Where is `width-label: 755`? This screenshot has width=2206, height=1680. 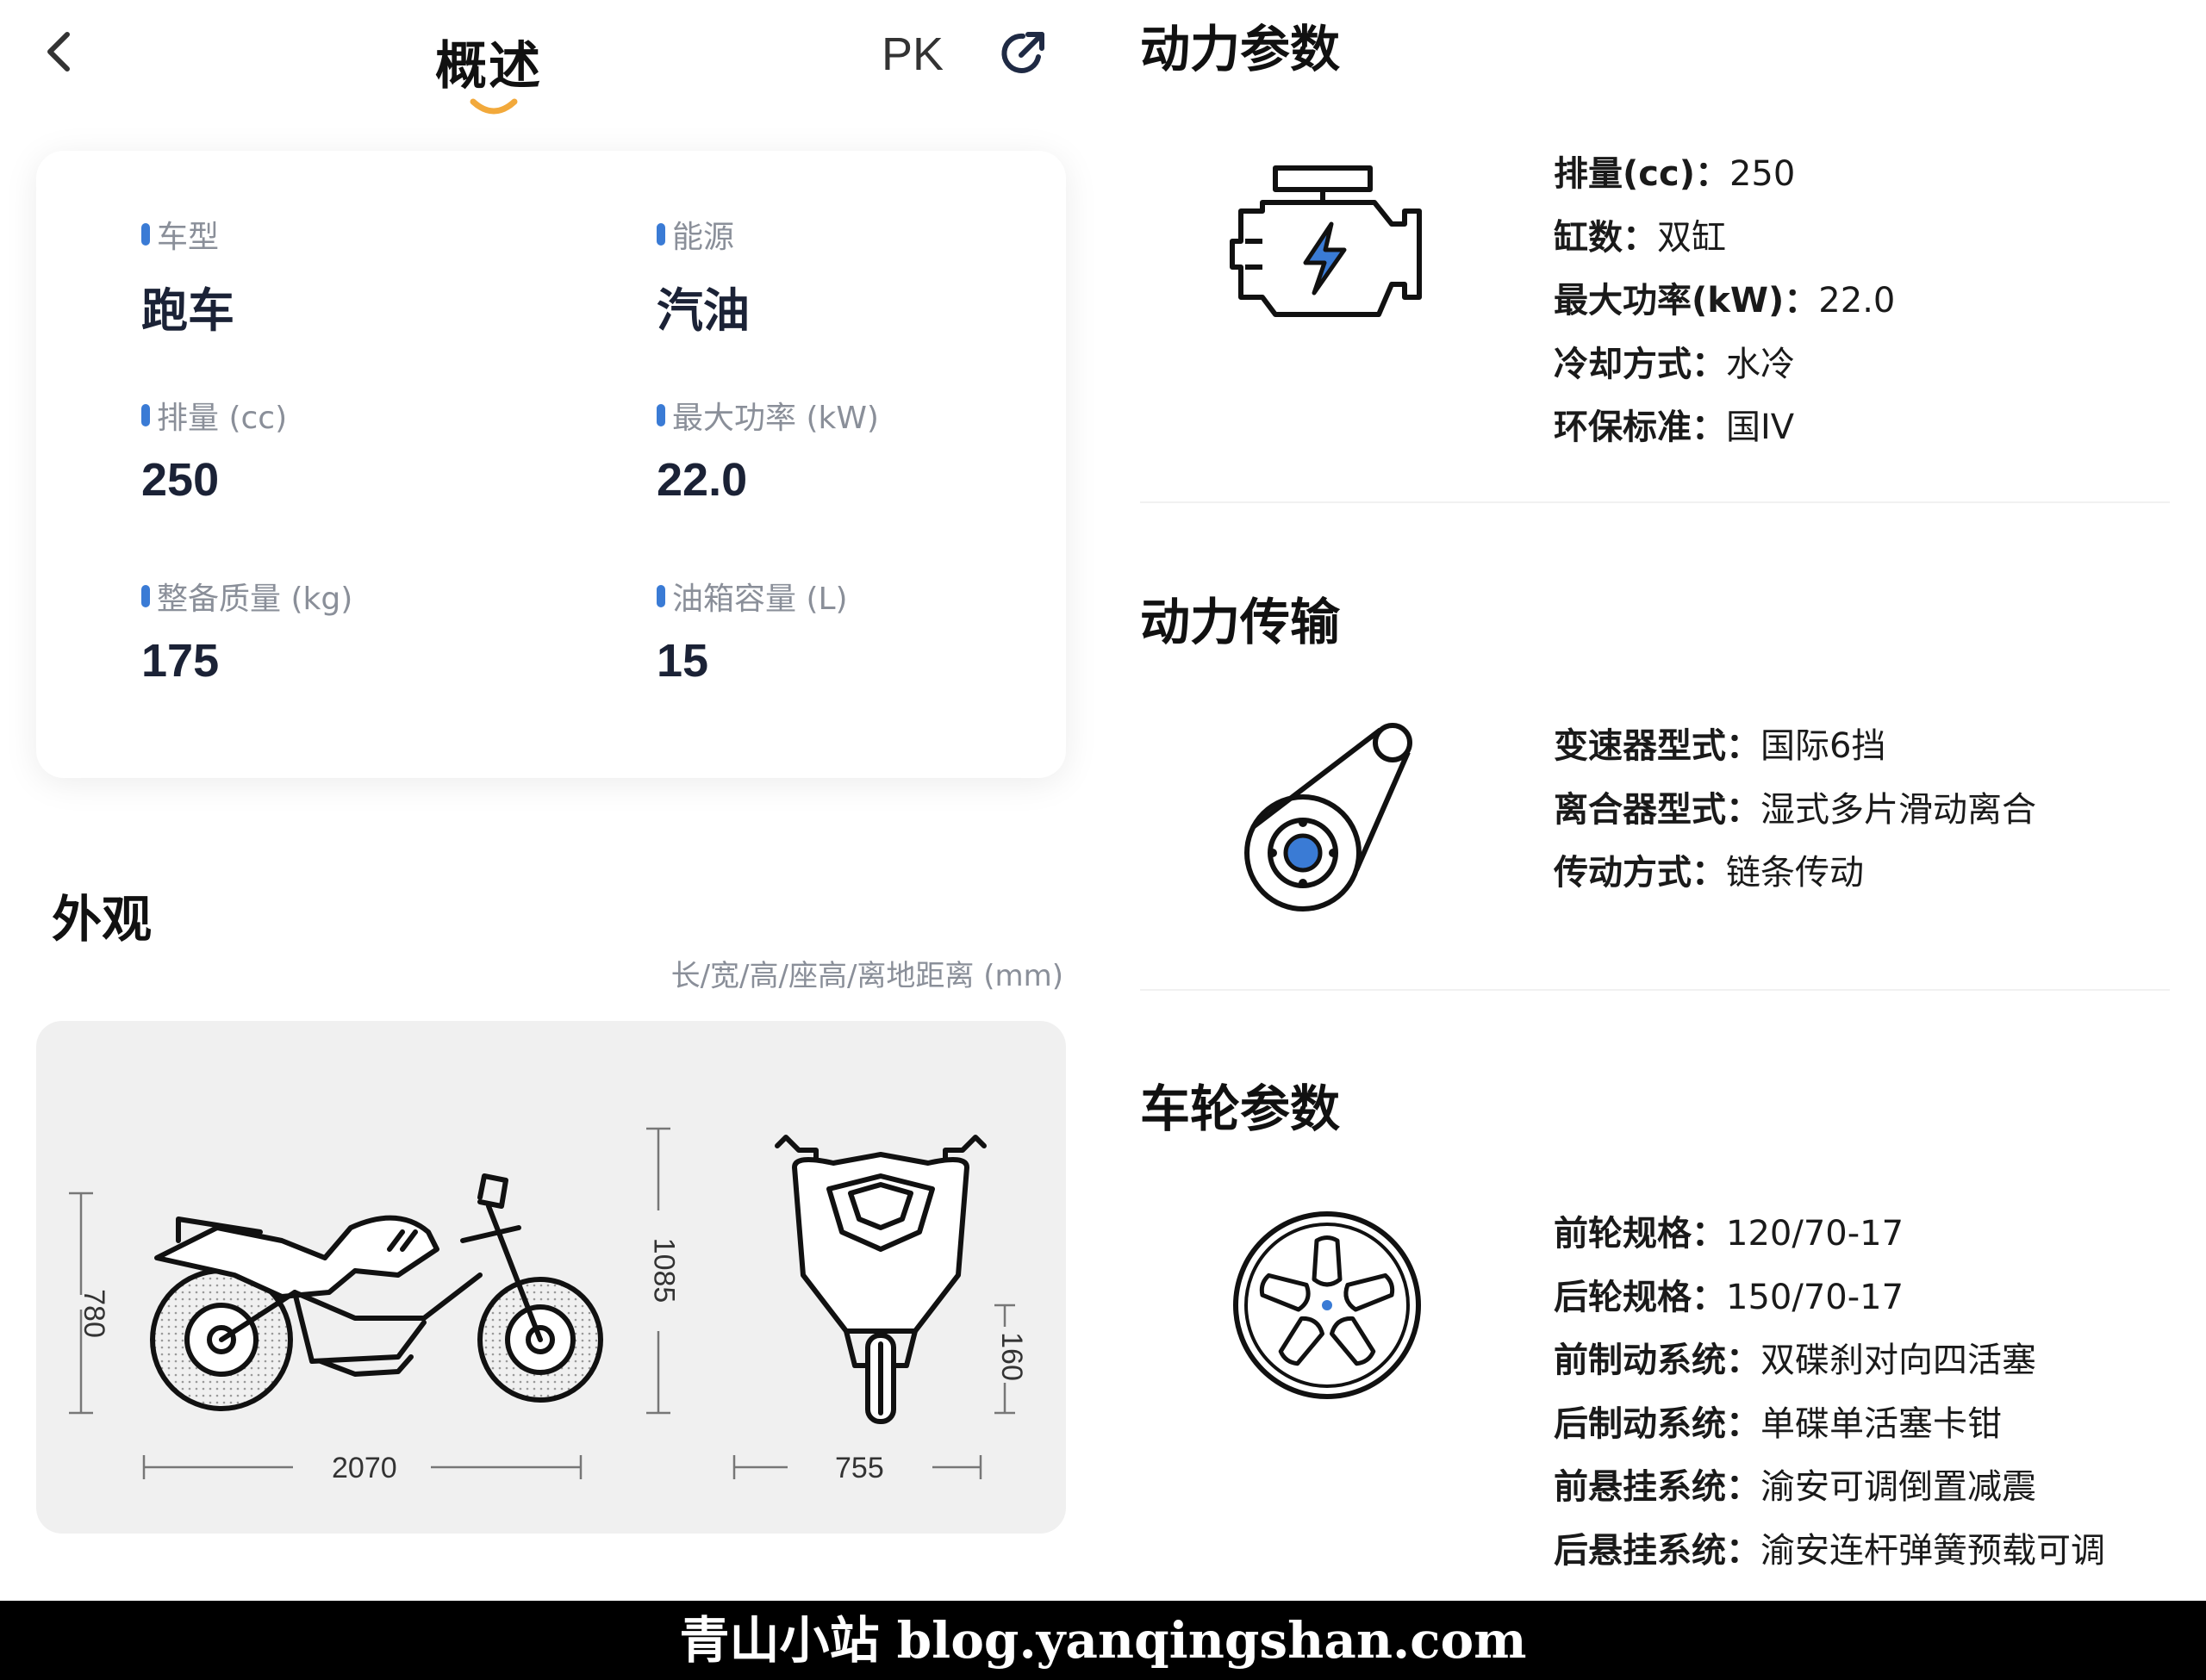 width-label: 755 is located at coordinates (859, 1468).